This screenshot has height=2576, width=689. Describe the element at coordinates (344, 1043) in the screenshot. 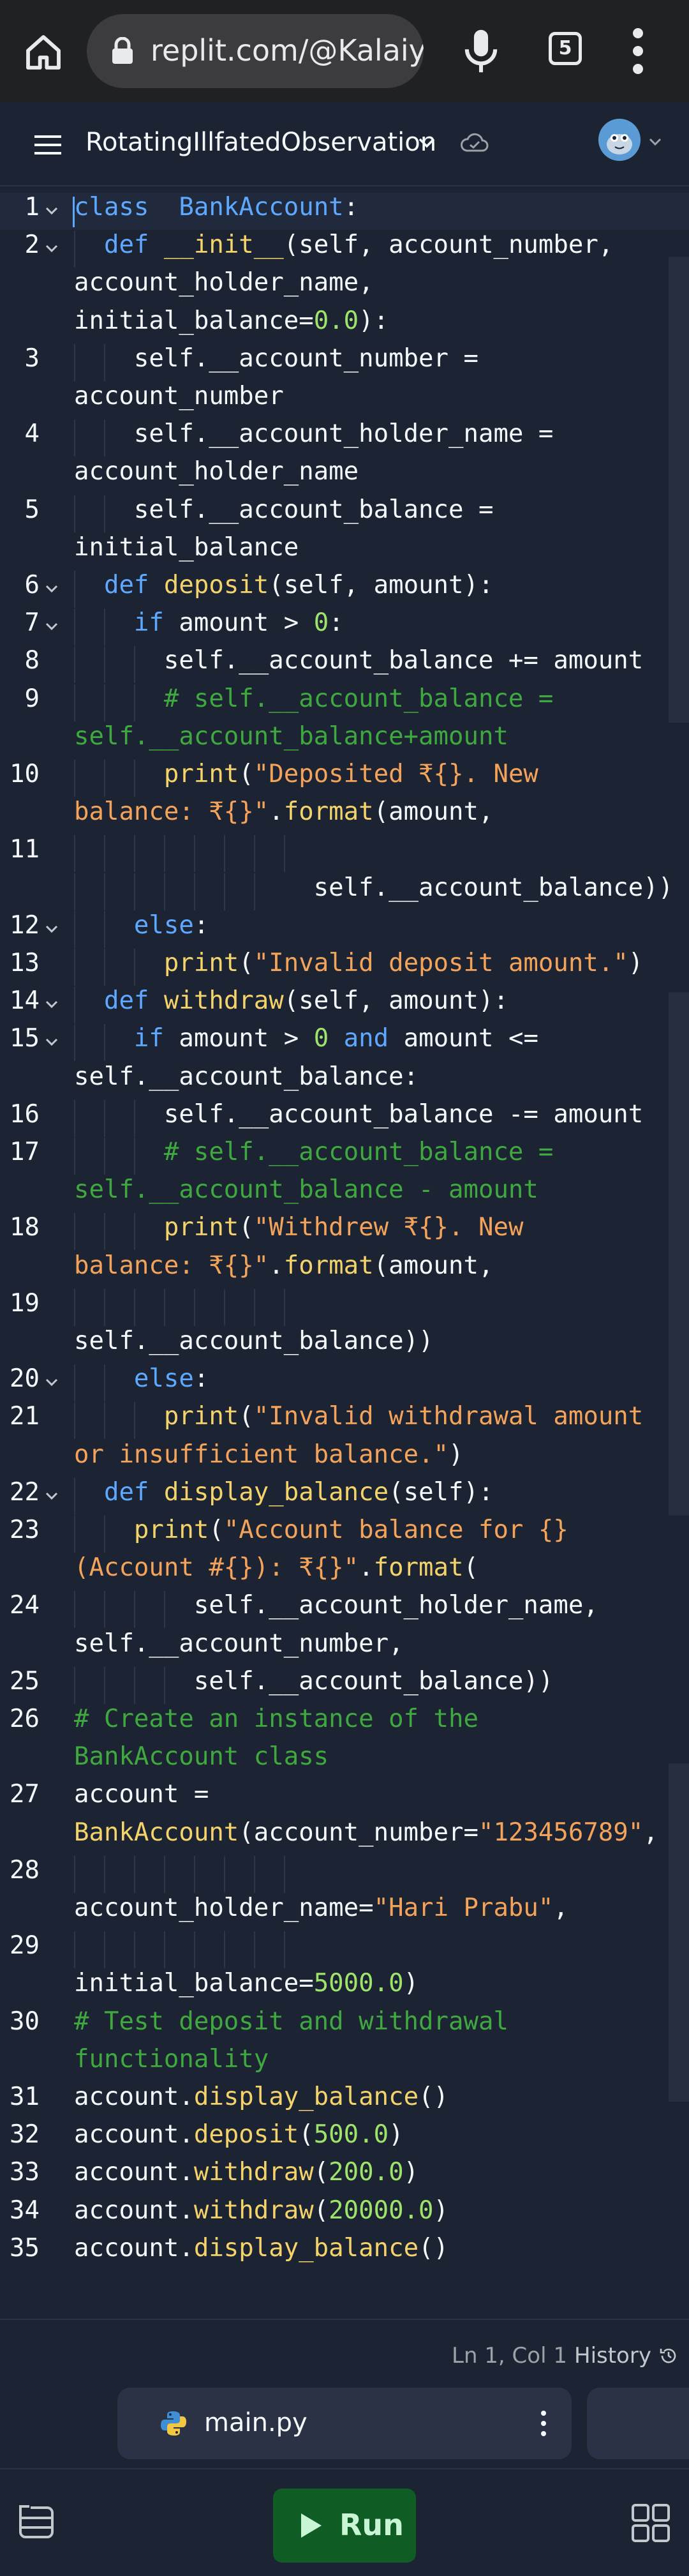

I see `code-line: 15 if amount > 0 and amount <=` at that location.